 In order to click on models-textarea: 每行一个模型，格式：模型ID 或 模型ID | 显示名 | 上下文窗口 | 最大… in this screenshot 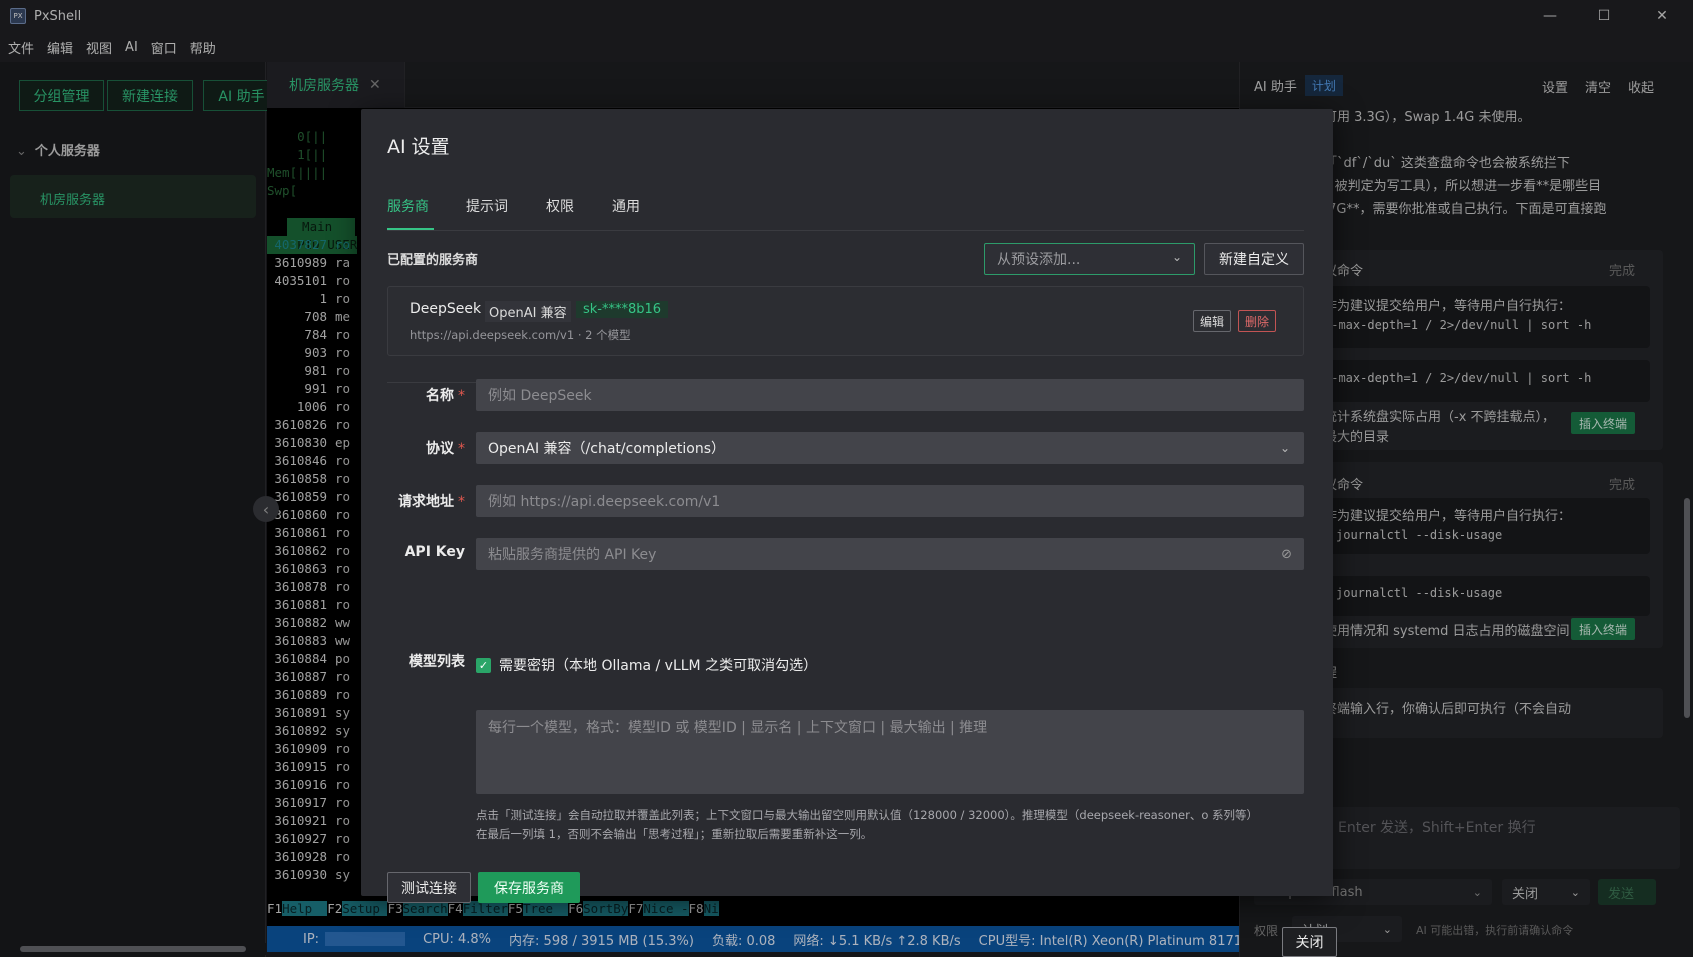, I will do `click(890, 752)`.